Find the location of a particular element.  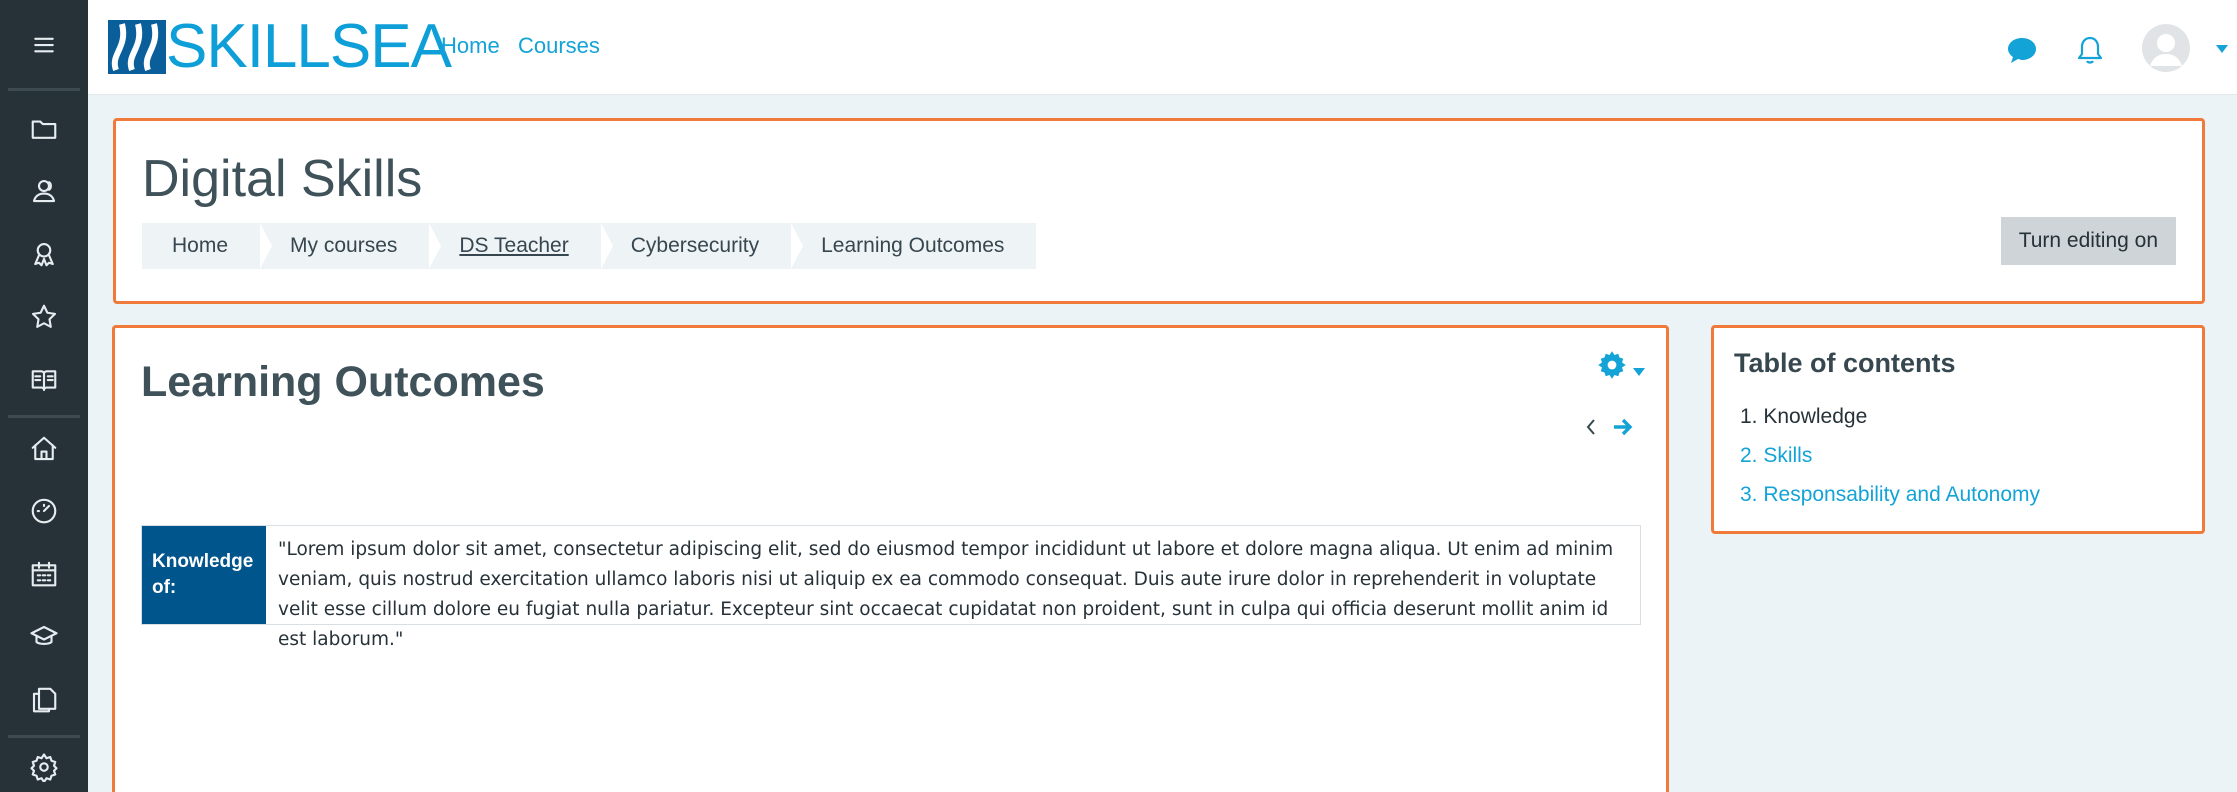

breadcrumb-my-courses: My courses is located at coordinates (351, 246).